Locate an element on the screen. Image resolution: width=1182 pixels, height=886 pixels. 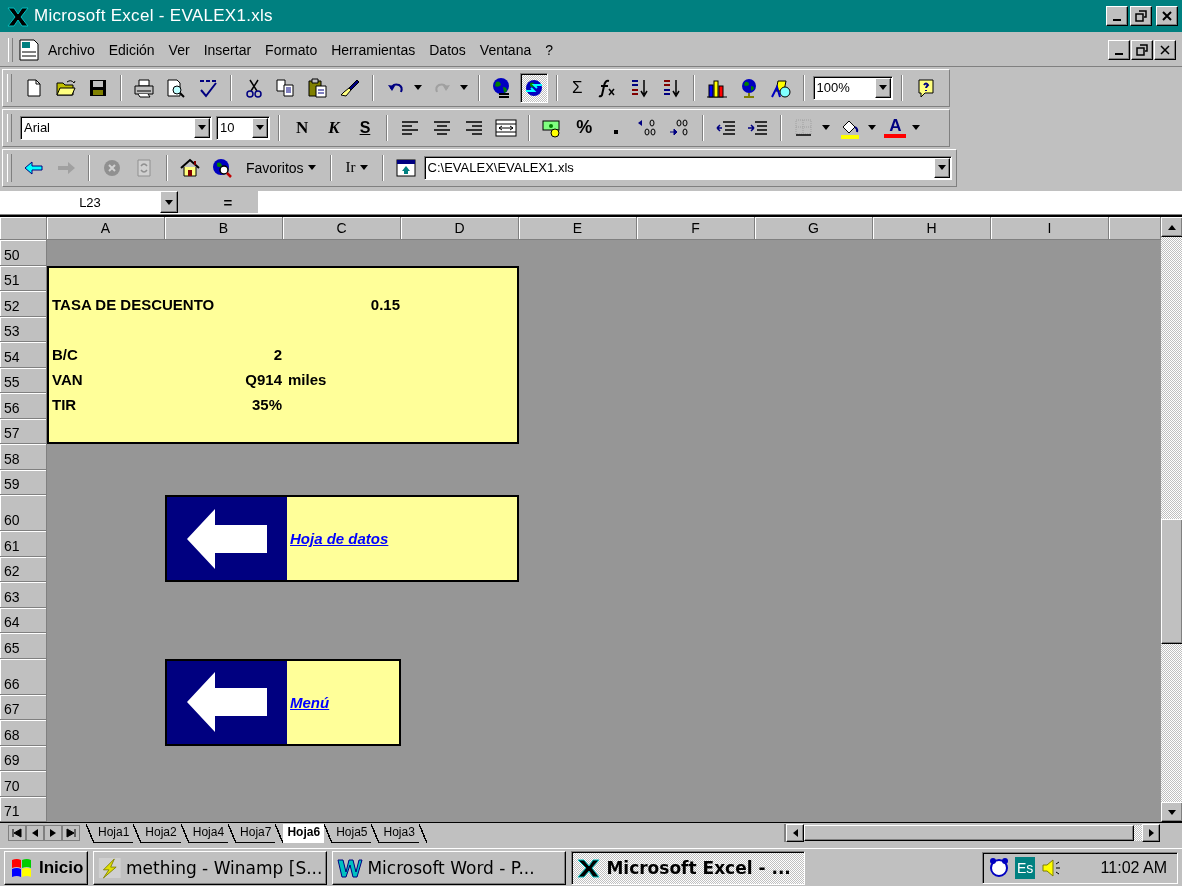
row-header: 57 is located at coordinates (23, 431).